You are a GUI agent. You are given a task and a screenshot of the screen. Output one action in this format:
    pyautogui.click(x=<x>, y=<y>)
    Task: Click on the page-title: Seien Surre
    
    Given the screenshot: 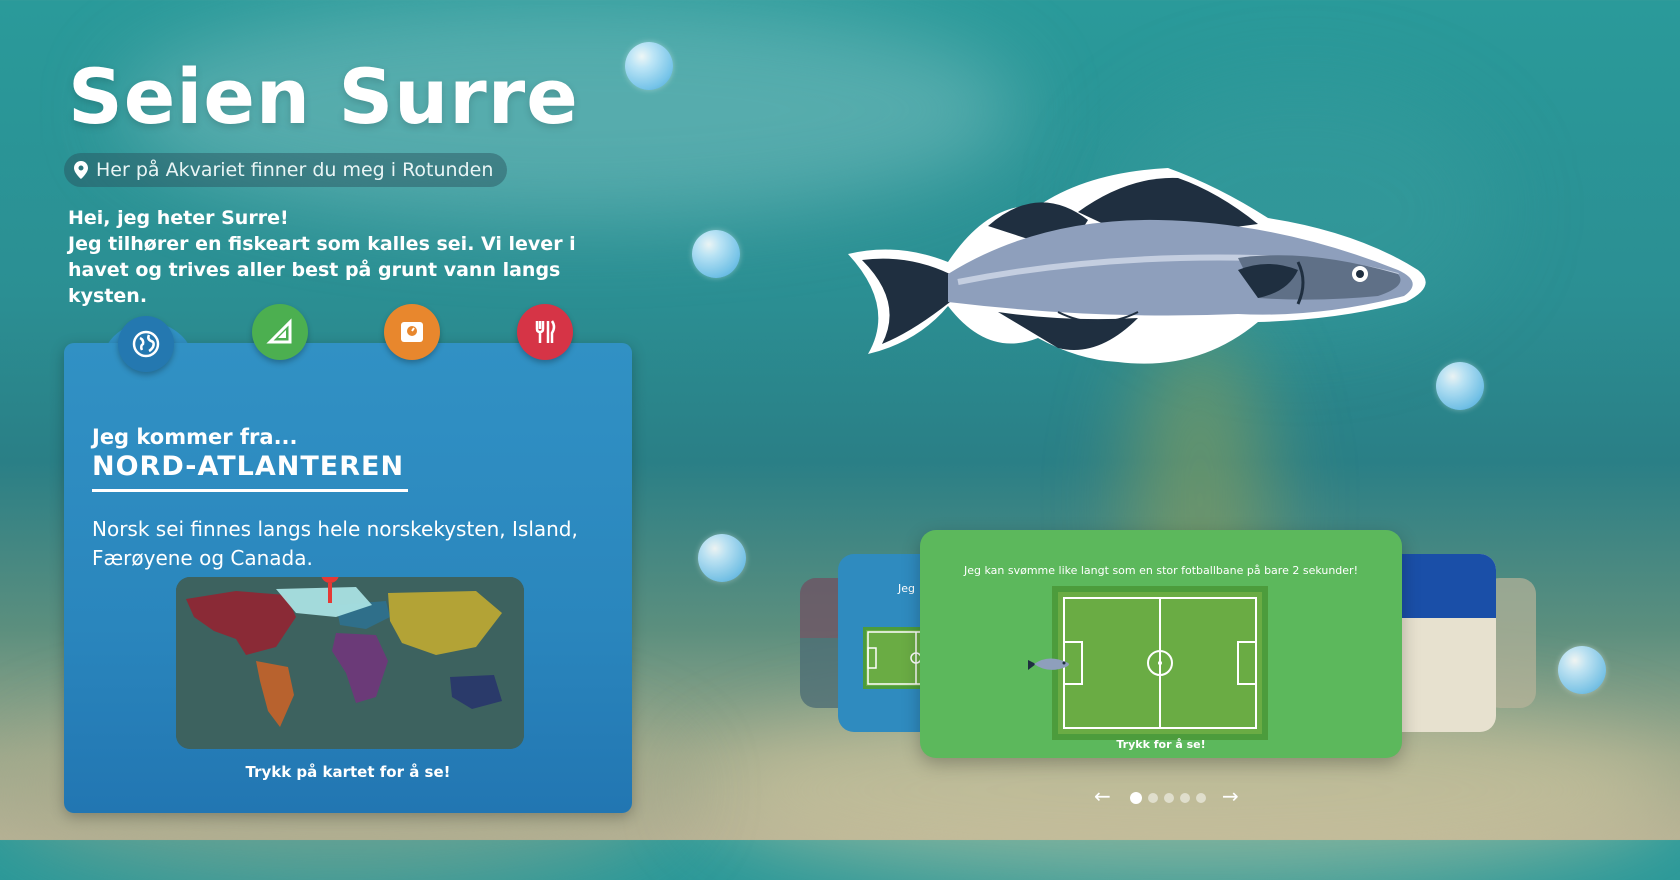 What is the action you would take?
    pyautogui.click(x=323, y=96)
    